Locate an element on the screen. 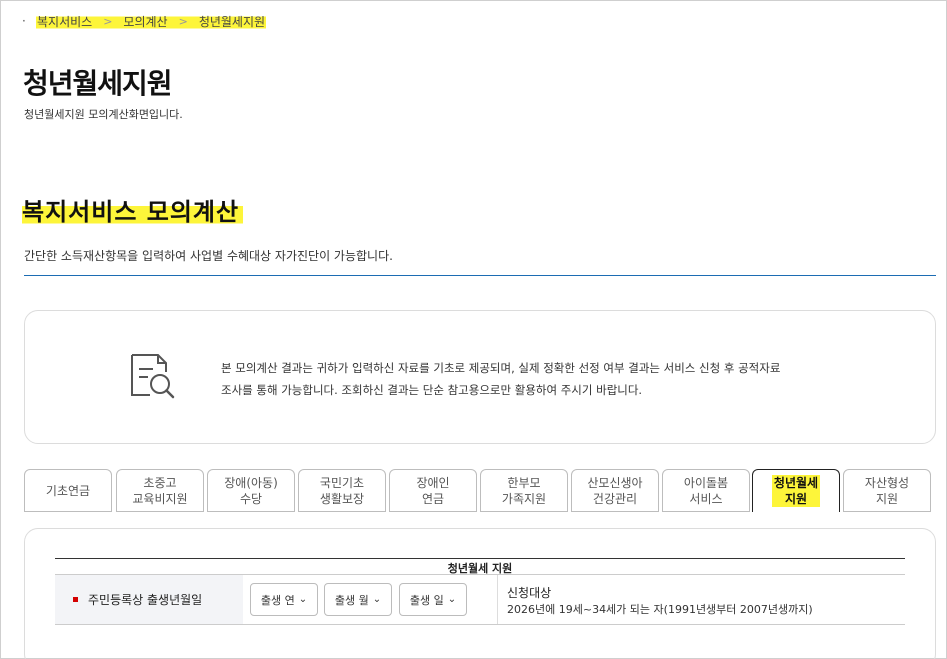 The image size is (947, 659). tab-label: 한부모 가족지원 is located at coordinates (524, 490).